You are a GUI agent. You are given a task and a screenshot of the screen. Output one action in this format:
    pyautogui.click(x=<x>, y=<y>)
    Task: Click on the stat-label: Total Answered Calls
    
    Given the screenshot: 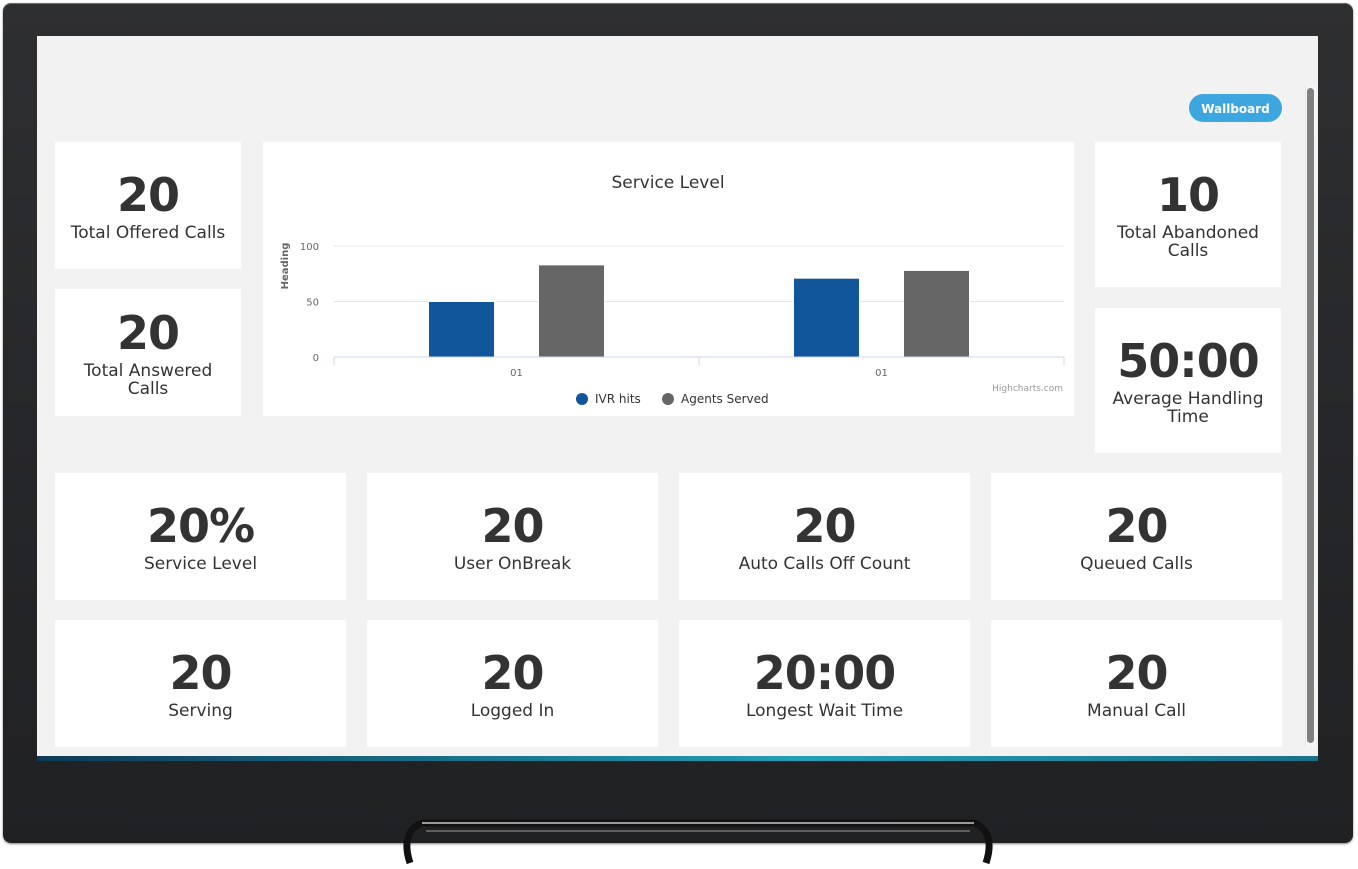 What is the action you would take?
    pyautogui.click(x=148, y=379)
    